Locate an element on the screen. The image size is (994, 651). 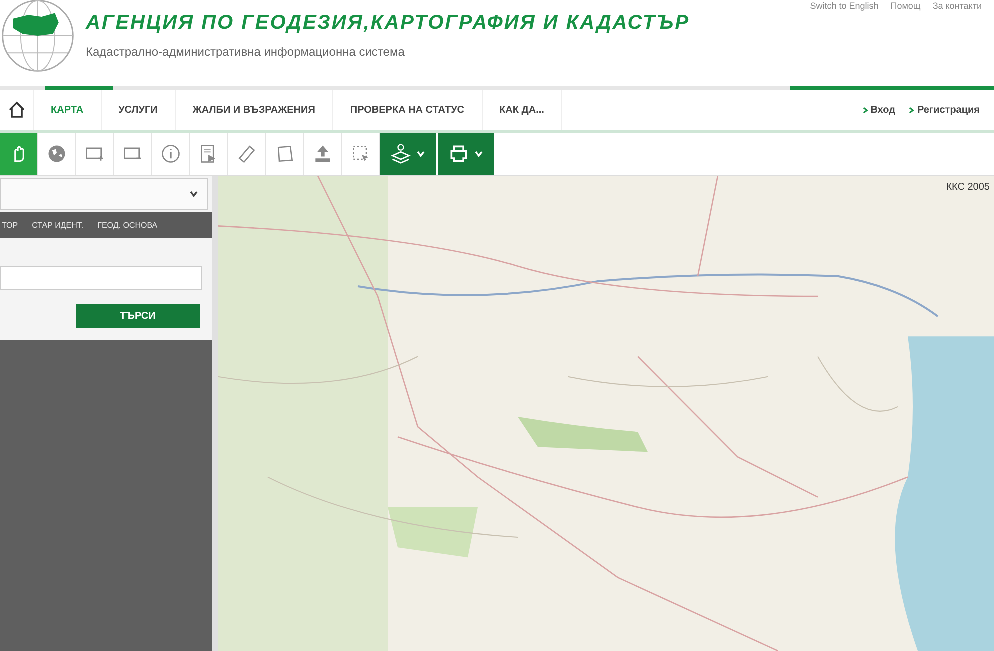
header-link: За контакти is located at coordinates (957, 6).